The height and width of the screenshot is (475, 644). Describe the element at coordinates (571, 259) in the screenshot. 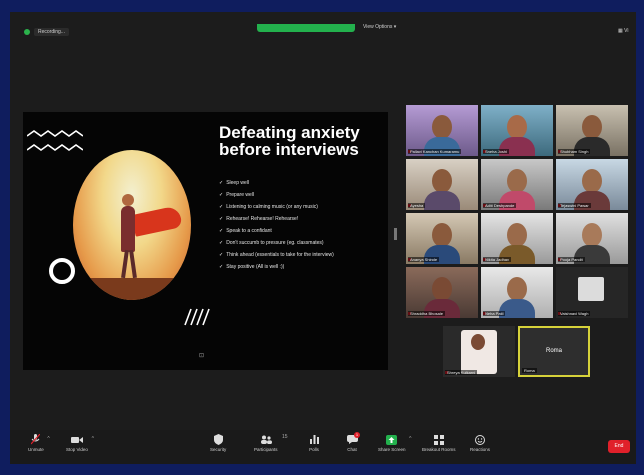

I see `participant-name: Pooja Pandit` at that location.